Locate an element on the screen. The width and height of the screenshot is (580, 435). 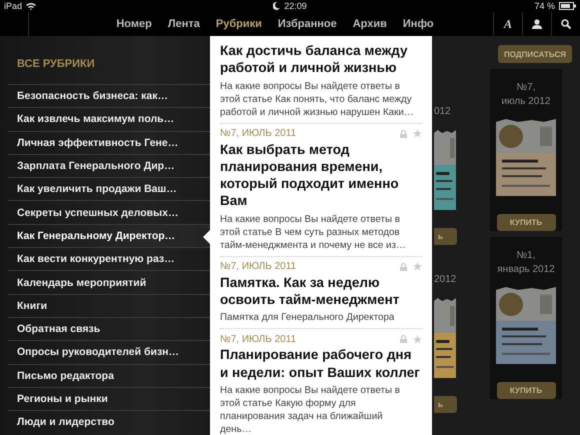
issue-date: 012 is located at coordinates (442, 112).